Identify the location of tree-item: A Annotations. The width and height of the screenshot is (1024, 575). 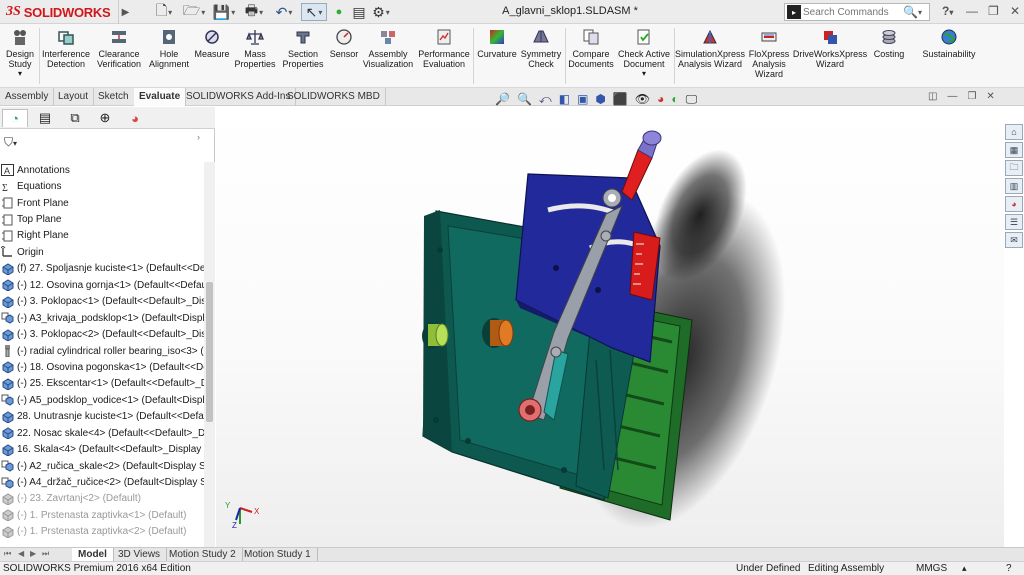
(102, 170).